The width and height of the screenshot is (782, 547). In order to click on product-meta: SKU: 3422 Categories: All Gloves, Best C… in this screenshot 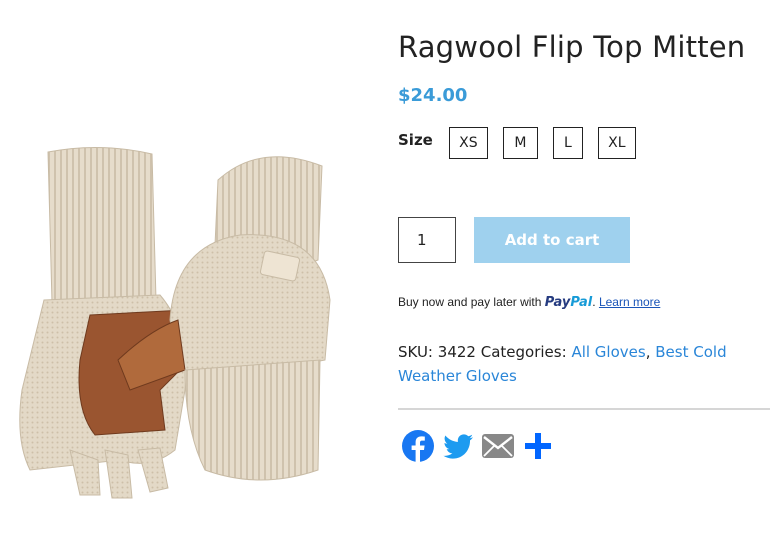, I will do `click(578, 364)`.